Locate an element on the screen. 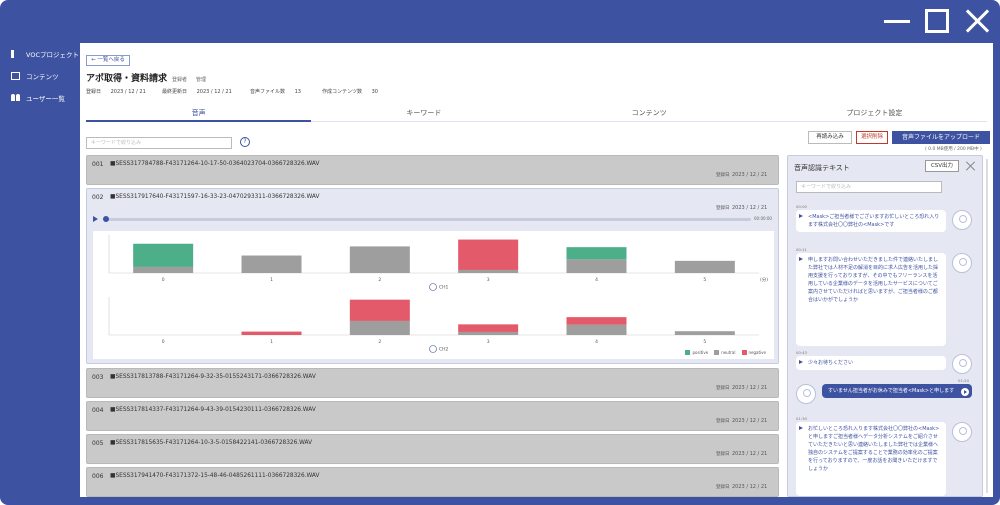 The height and width of the screenshot is (505, 1000). transcript-scrollbar is located at coordinates (987, 326).